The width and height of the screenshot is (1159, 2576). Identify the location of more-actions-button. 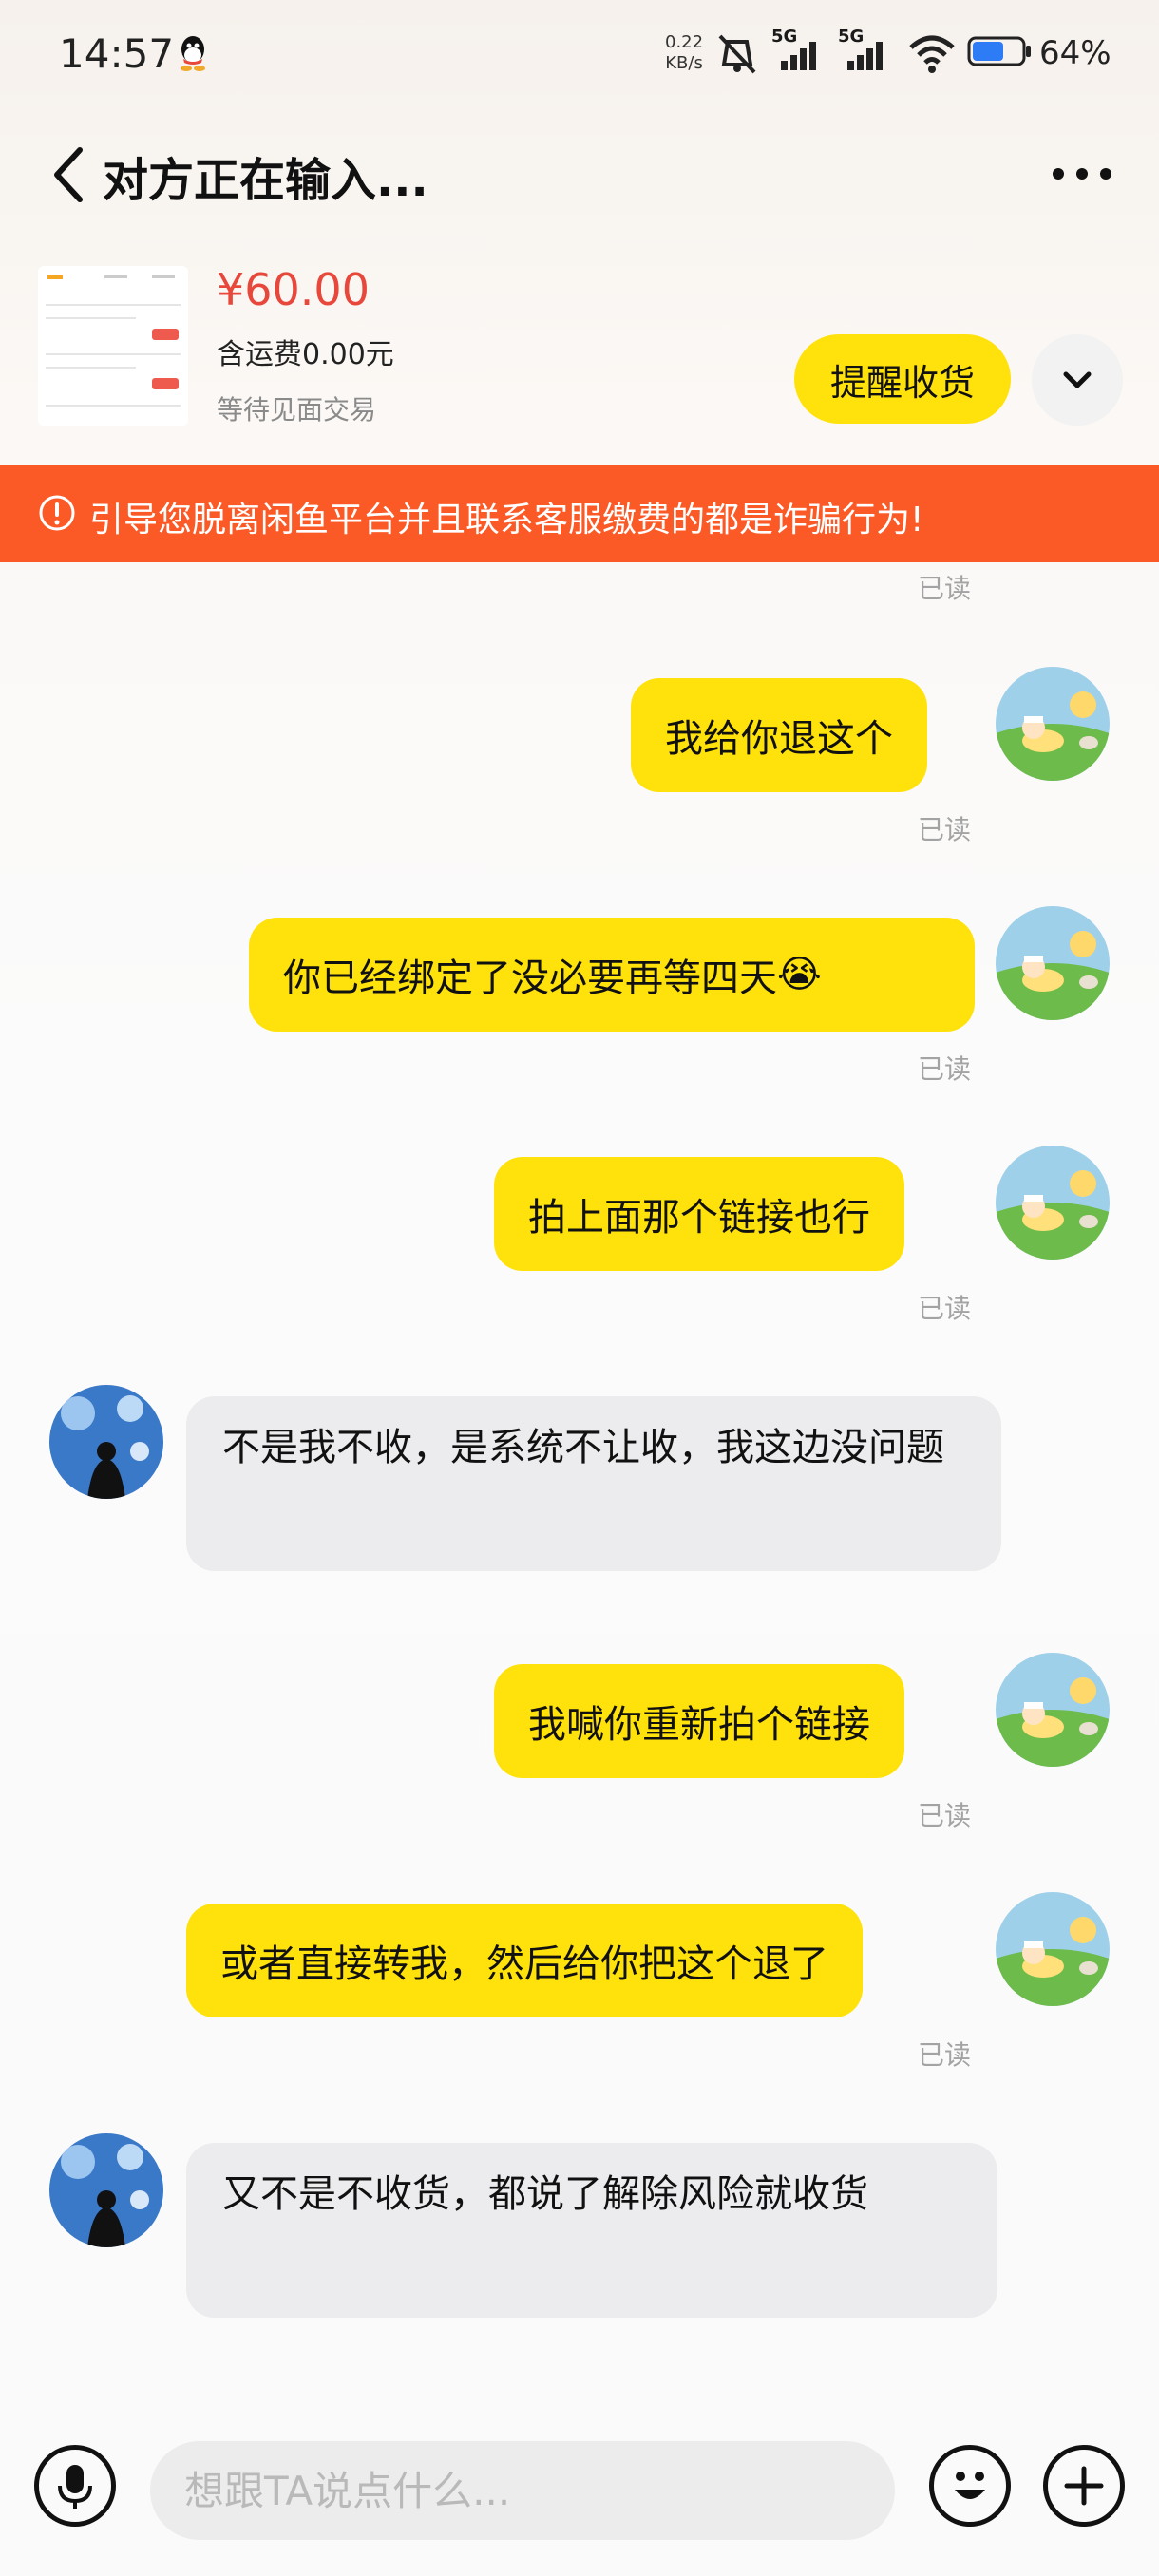
(1084, 2486).